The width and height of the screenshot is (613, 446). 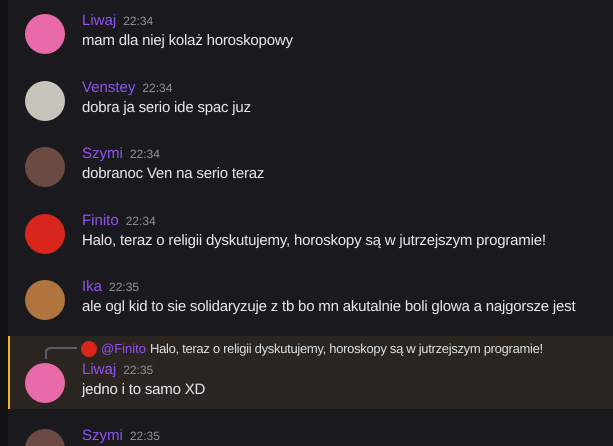 What do you see at coordinates (346, 348) in the screenshot?
I see `reply-preview: Halo, teraz o religii dyskutujemy, horoskopy są w jutrzejszym programie!` at bounding box center [346, 348].